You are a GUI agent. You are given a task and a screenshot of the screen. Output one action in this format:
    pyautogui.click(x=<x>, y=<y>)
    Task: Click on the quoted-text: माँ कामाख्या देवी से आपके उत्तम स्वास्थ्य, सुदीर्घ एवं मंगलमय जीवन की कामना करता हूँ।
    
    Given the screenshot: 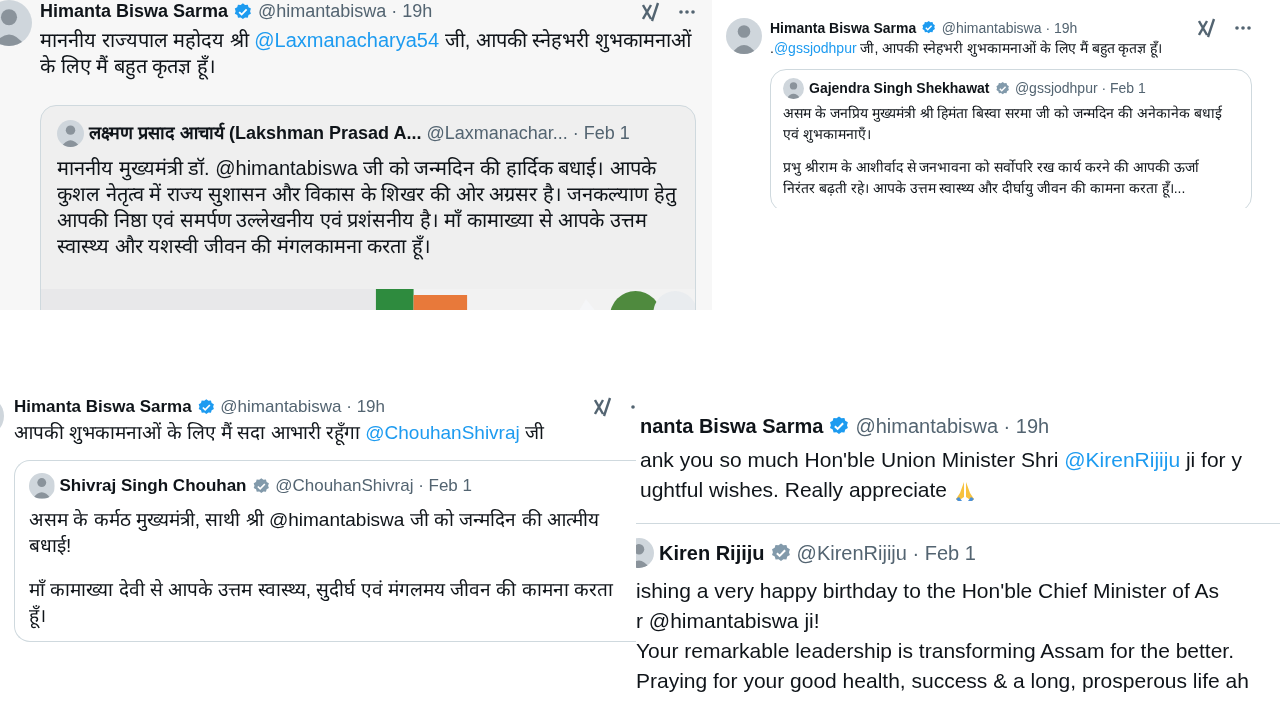 What is the action you would take?
    pyautogui.click(x=325, y=602)
    